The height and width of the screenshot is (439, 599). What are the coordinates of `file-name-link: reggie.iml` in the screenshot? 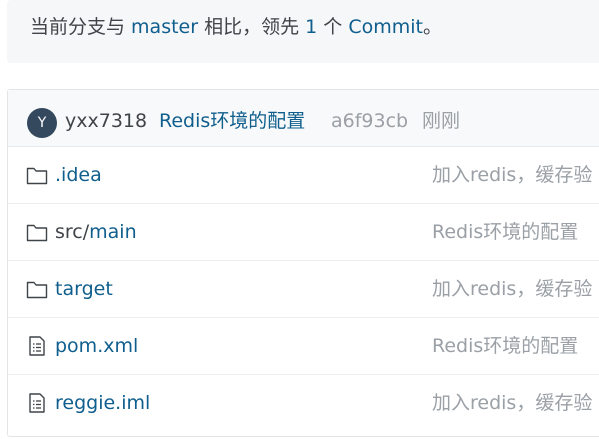 It's located at (102, 403).